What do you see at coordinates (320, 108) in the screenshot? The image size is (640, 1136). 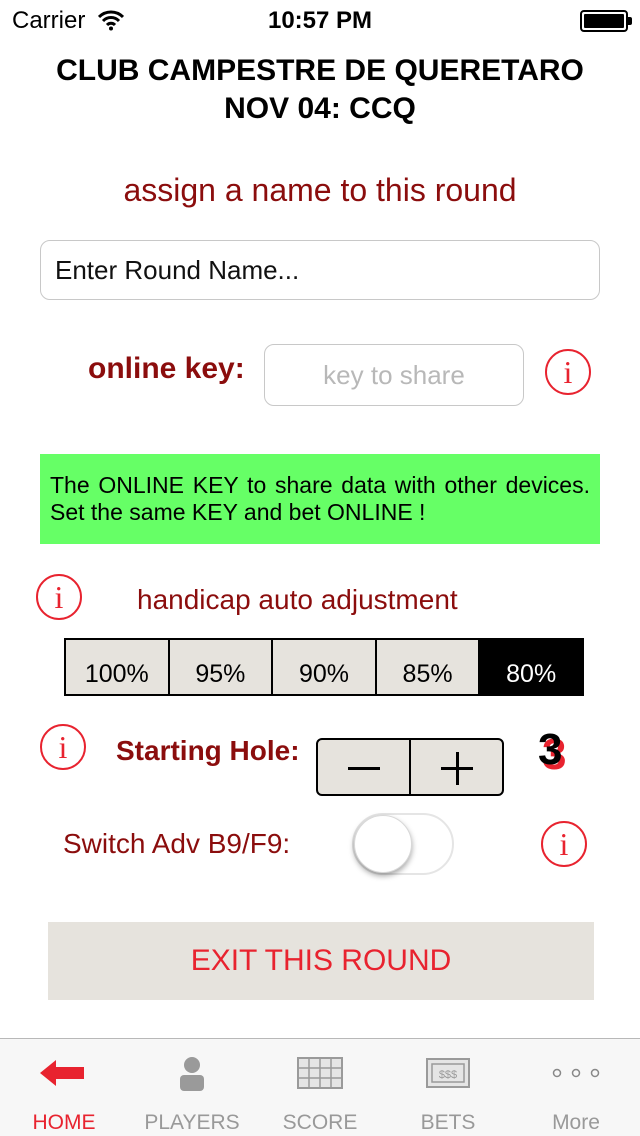 I see `round-title: NOV 04: CCQ` at bounding box center [320, 108].